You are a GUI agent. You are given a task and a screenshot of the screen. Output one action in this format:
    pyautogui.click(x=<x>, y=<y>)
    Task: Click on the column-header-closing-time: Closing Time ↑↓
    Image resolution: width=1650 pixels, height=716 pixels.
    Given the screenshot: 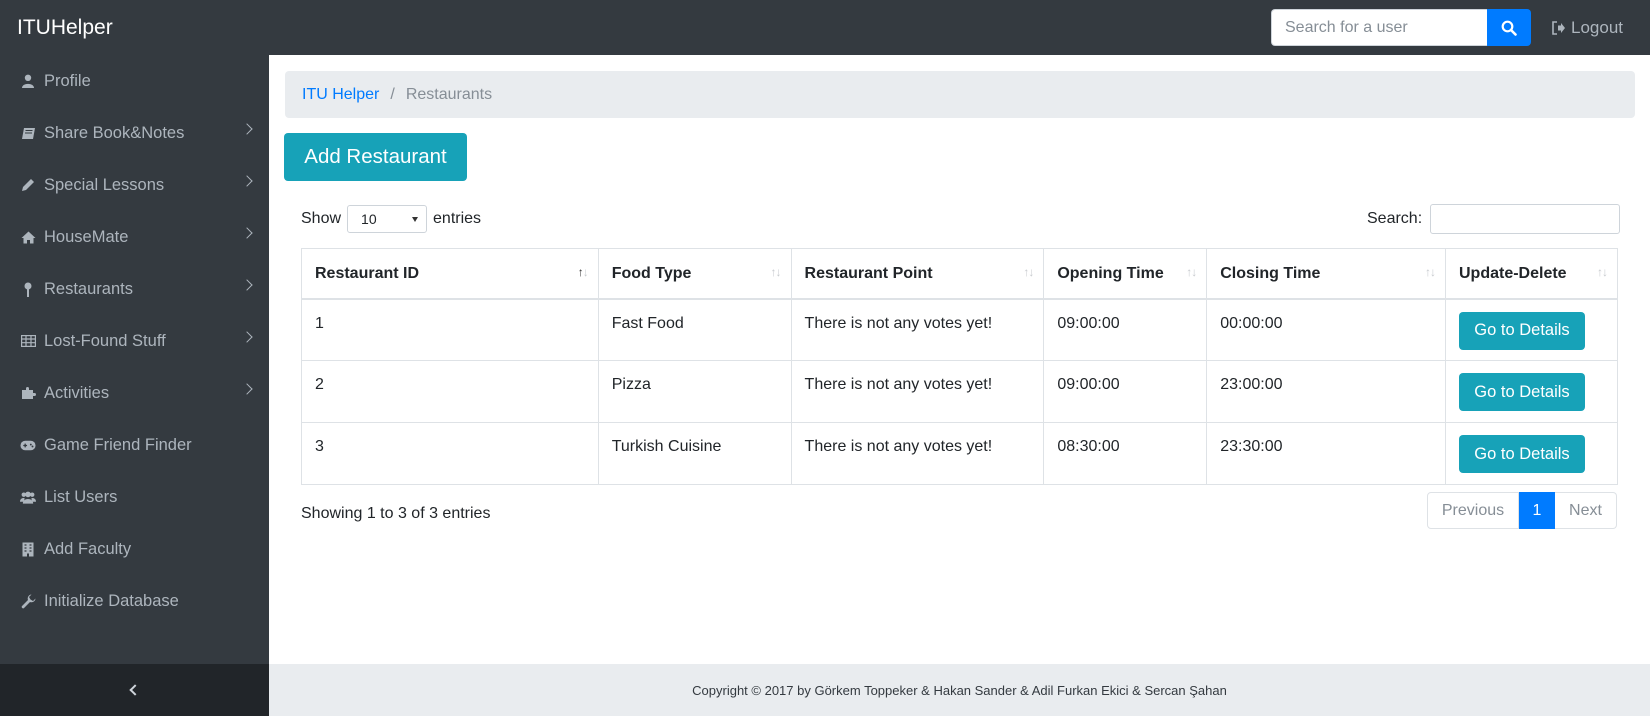 What is the action you would take?
    pyautogui.click(x=1326, y=274)
    